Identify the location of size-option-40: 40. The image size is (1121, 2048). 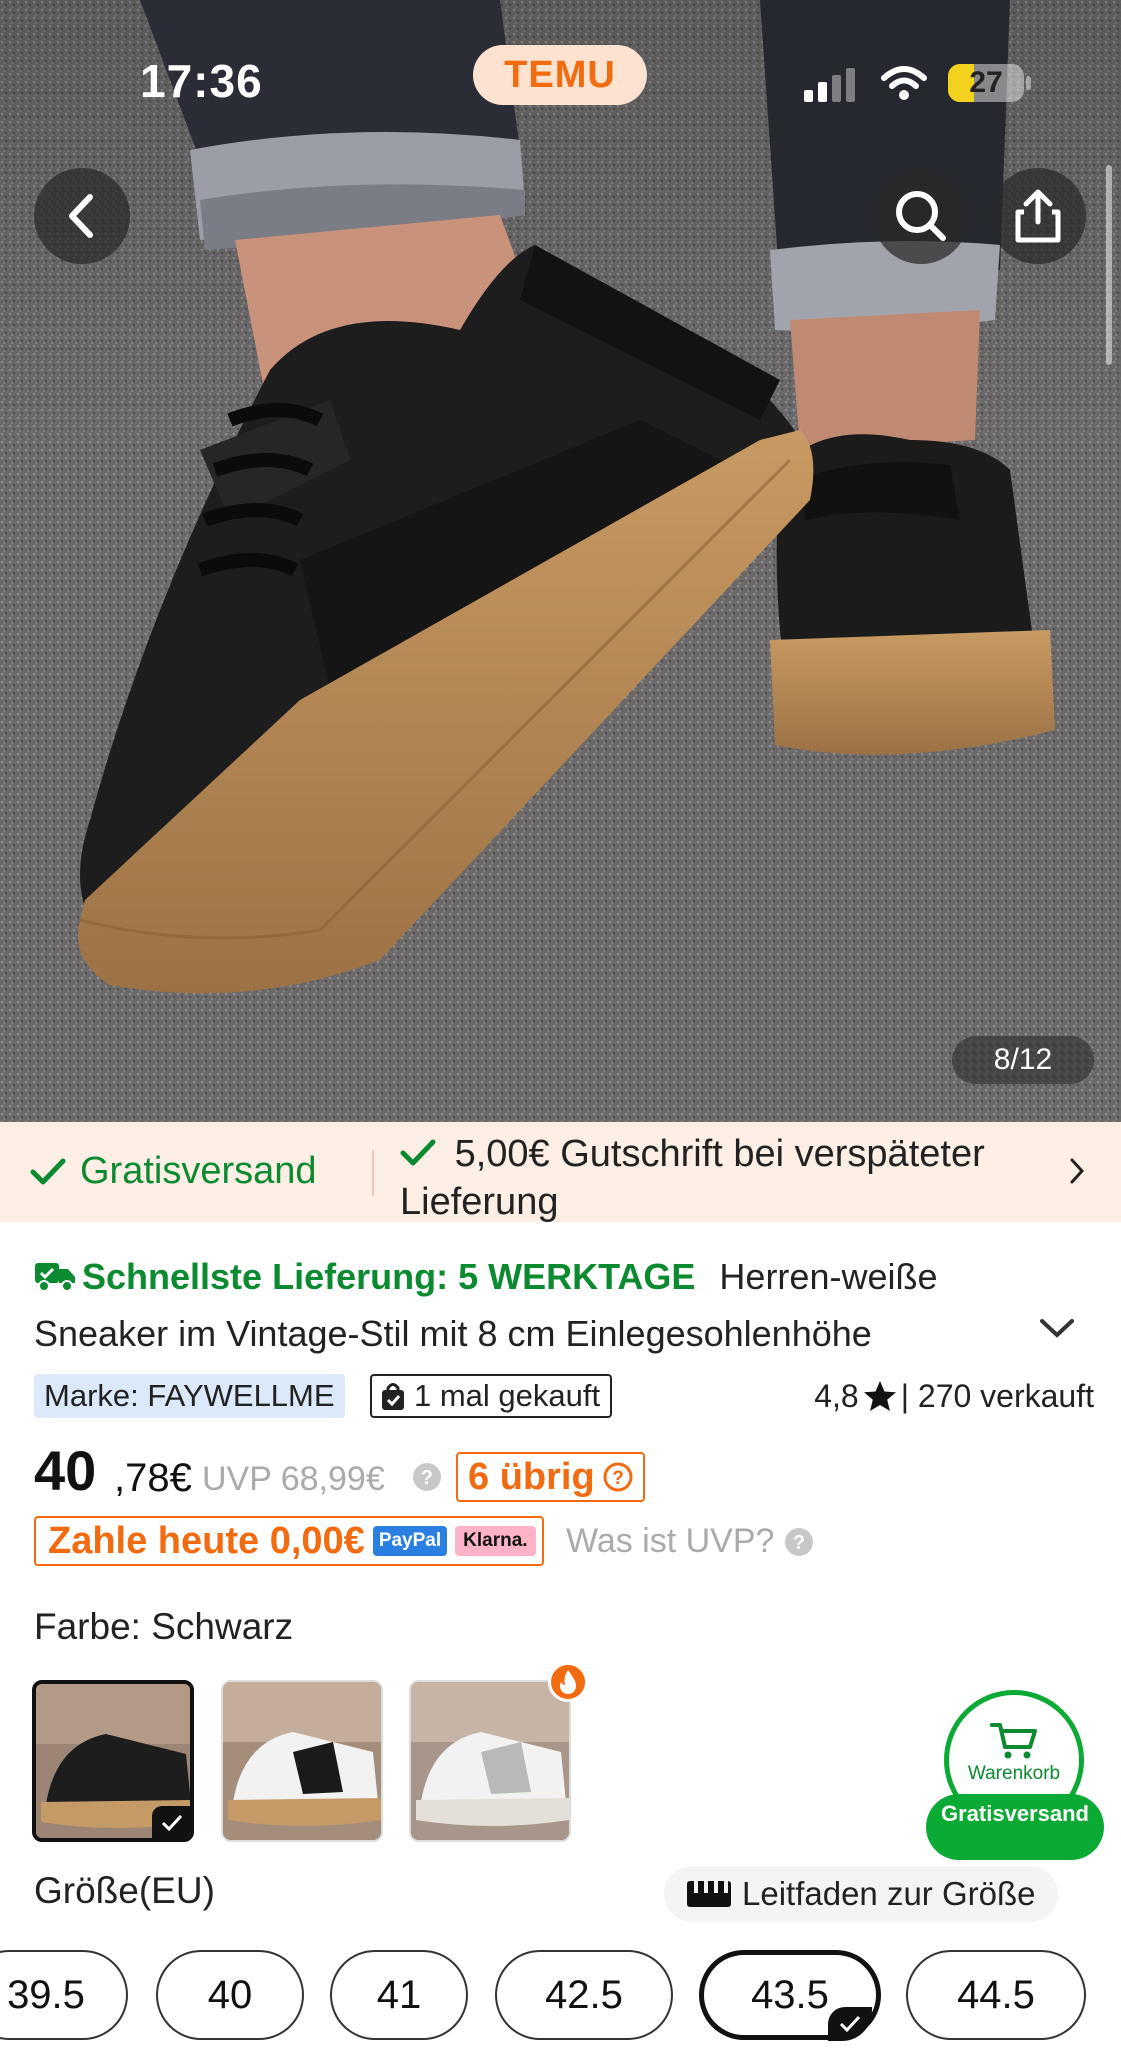
(230, 1995).